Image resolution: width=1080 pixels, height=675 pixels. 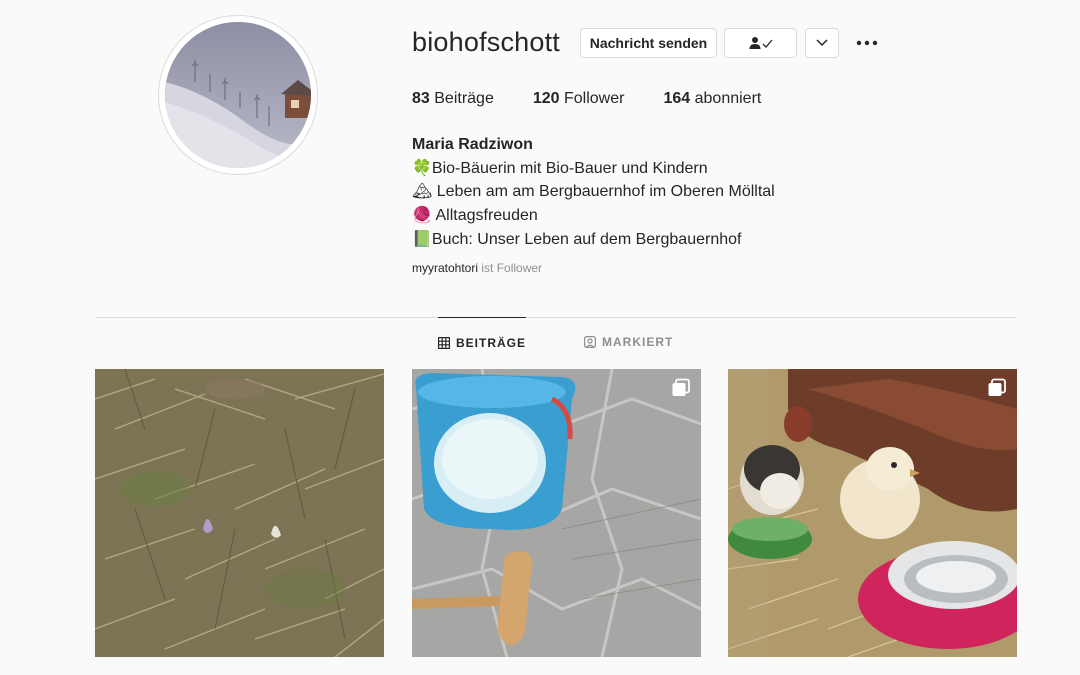 What do you see at coordinates (453, 98) in the screenshot?
I see `posts-count: 83 Beiträge` at bounding box center [453, 98].